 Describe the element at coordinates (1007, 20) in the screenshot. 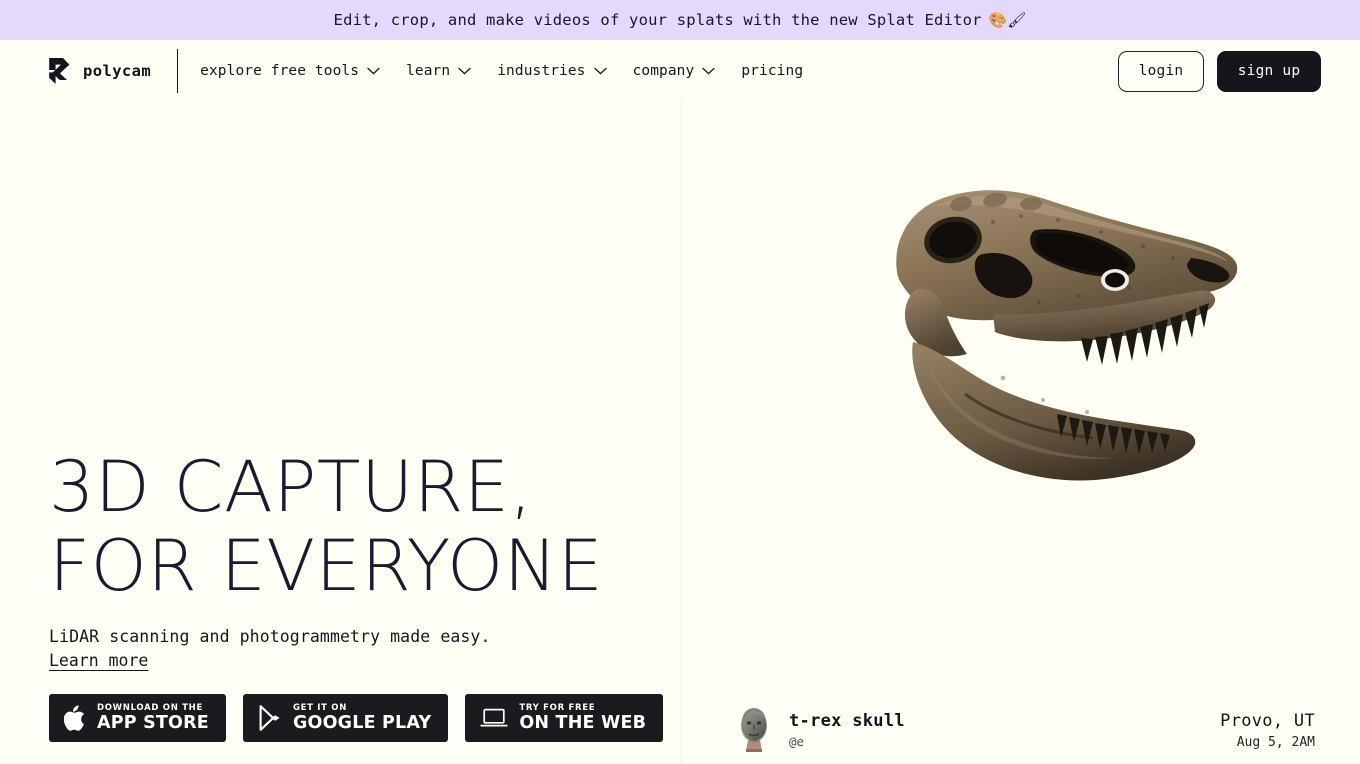

I see `palette-brush-icon: 🎨🖌` at that location.